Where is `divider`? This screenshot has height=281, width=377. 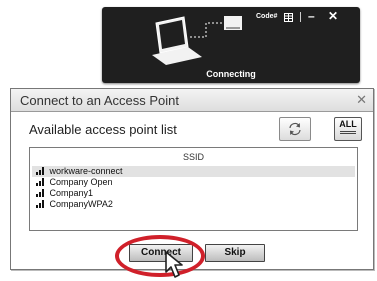 divider is located at coordinates (300, 17).